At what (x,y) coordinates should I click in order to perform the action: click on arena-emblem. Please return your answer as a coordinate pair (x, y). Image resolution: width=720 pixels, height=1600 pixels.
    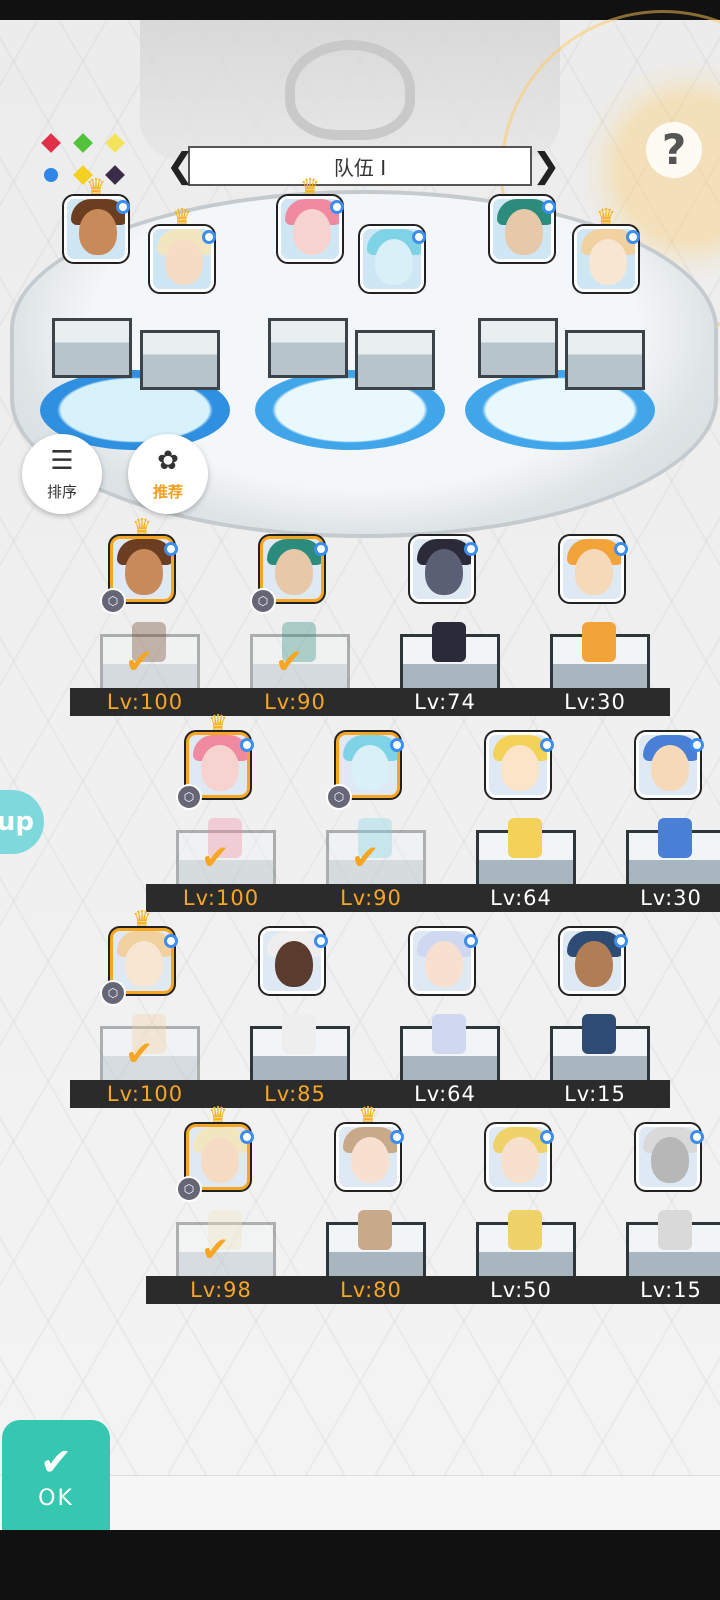
    Looking at the image, I should click on (350, 90).